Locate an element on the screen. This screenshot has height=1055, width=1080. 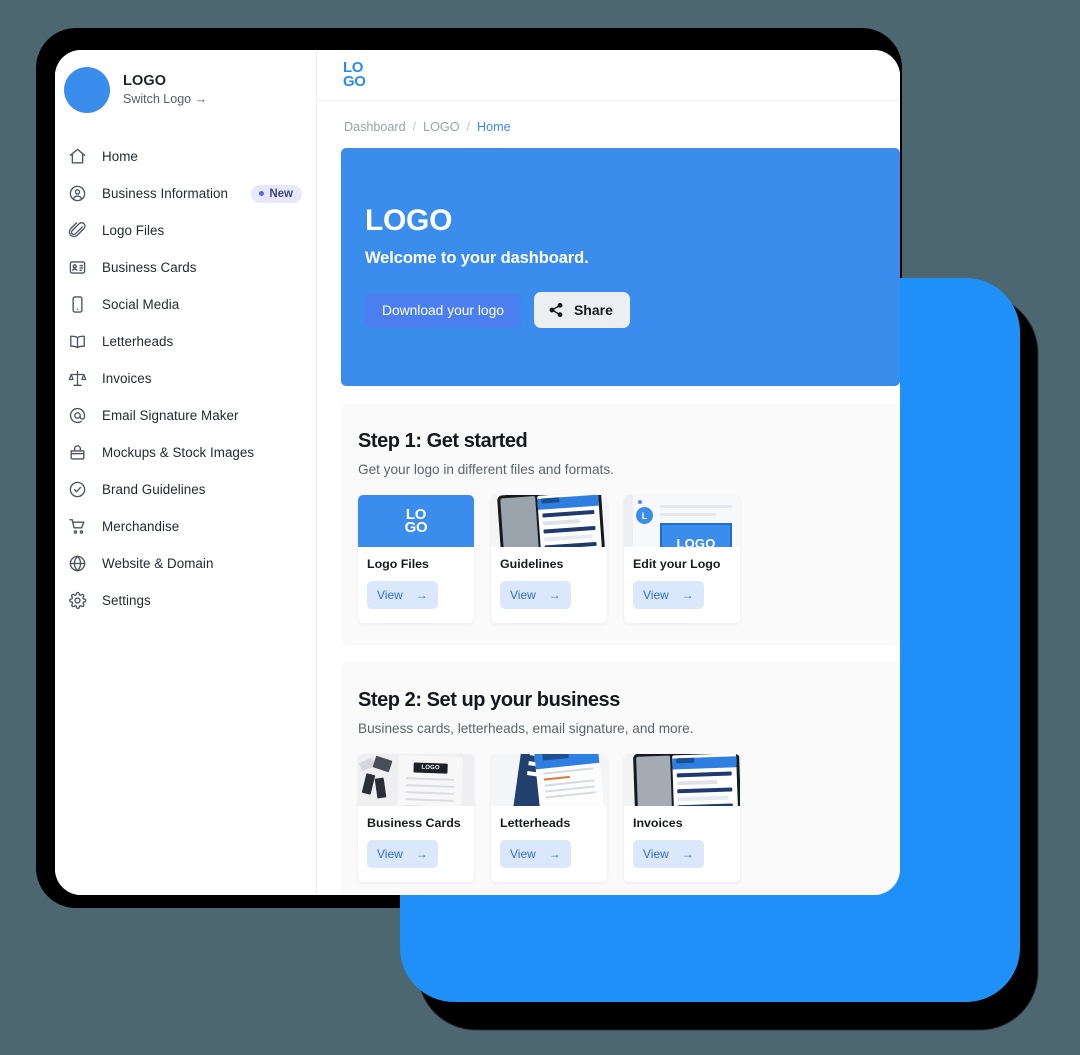
at-sign-icon is located at coordinates (77, 416).